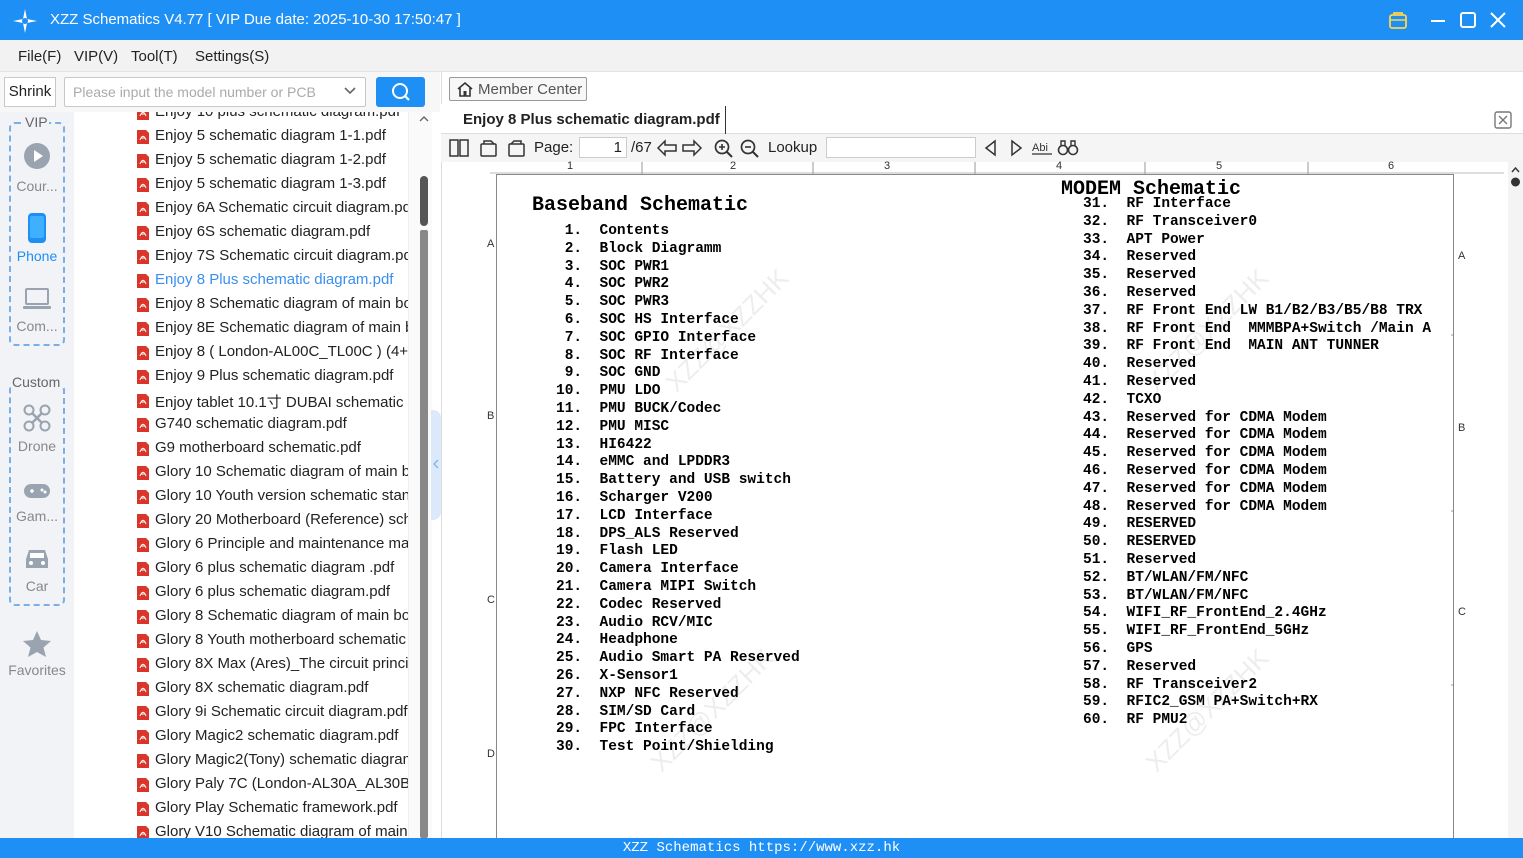 The image size is (1523, 858). I want to click on status-bar: XZZ Schematics https://www.xzz.hk, so click(761, 848).